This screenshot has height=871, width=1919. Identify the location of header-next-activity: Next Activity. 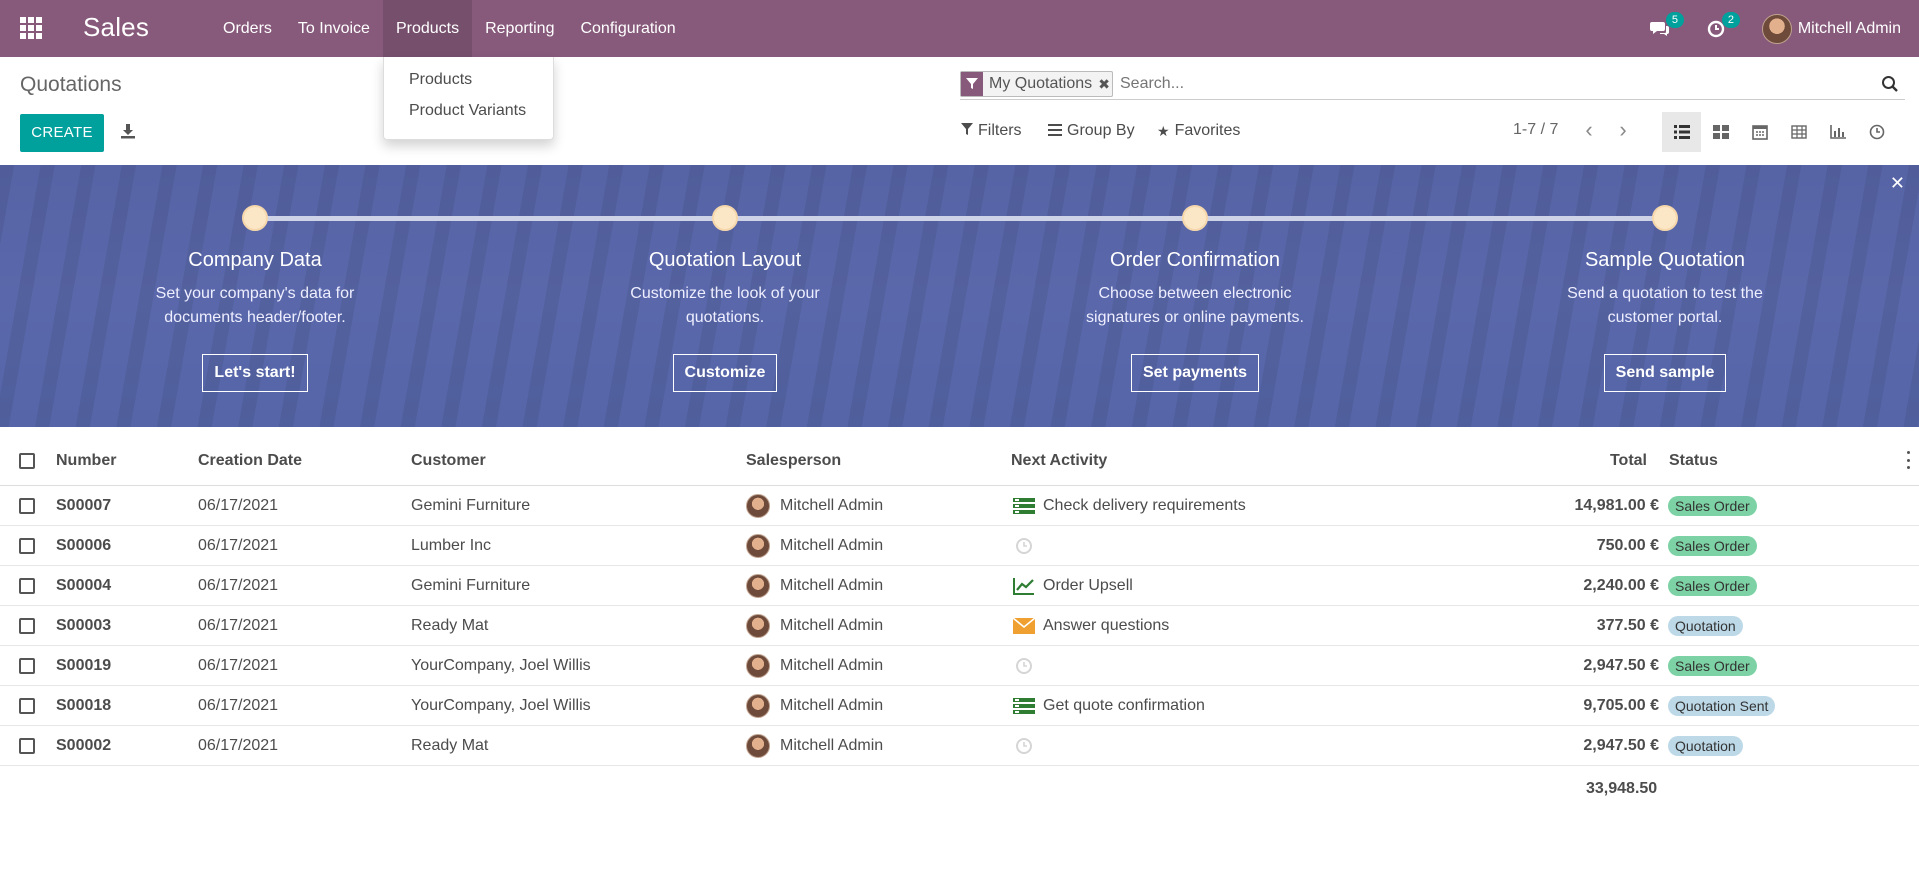
(1059, 460).